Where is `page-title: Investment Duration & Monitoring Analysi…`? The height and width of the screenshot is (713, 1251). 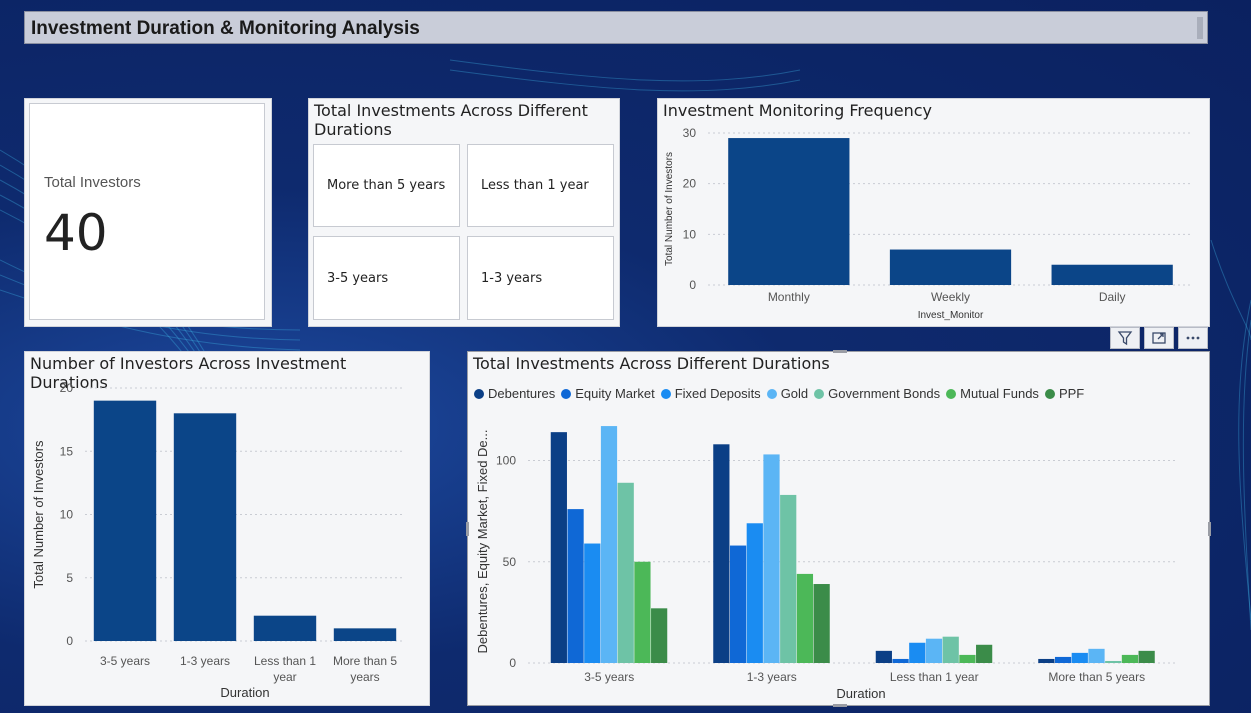
page-title: Investment Duration & Monitoring Analysi… is located at coordinates (225, 28).